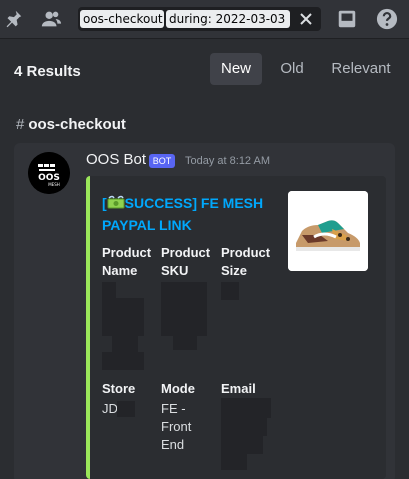 Image resolution: width=409 pixels, height=479 pixels. I want to click on embed-field-email-label: Email, so click(238, 388).